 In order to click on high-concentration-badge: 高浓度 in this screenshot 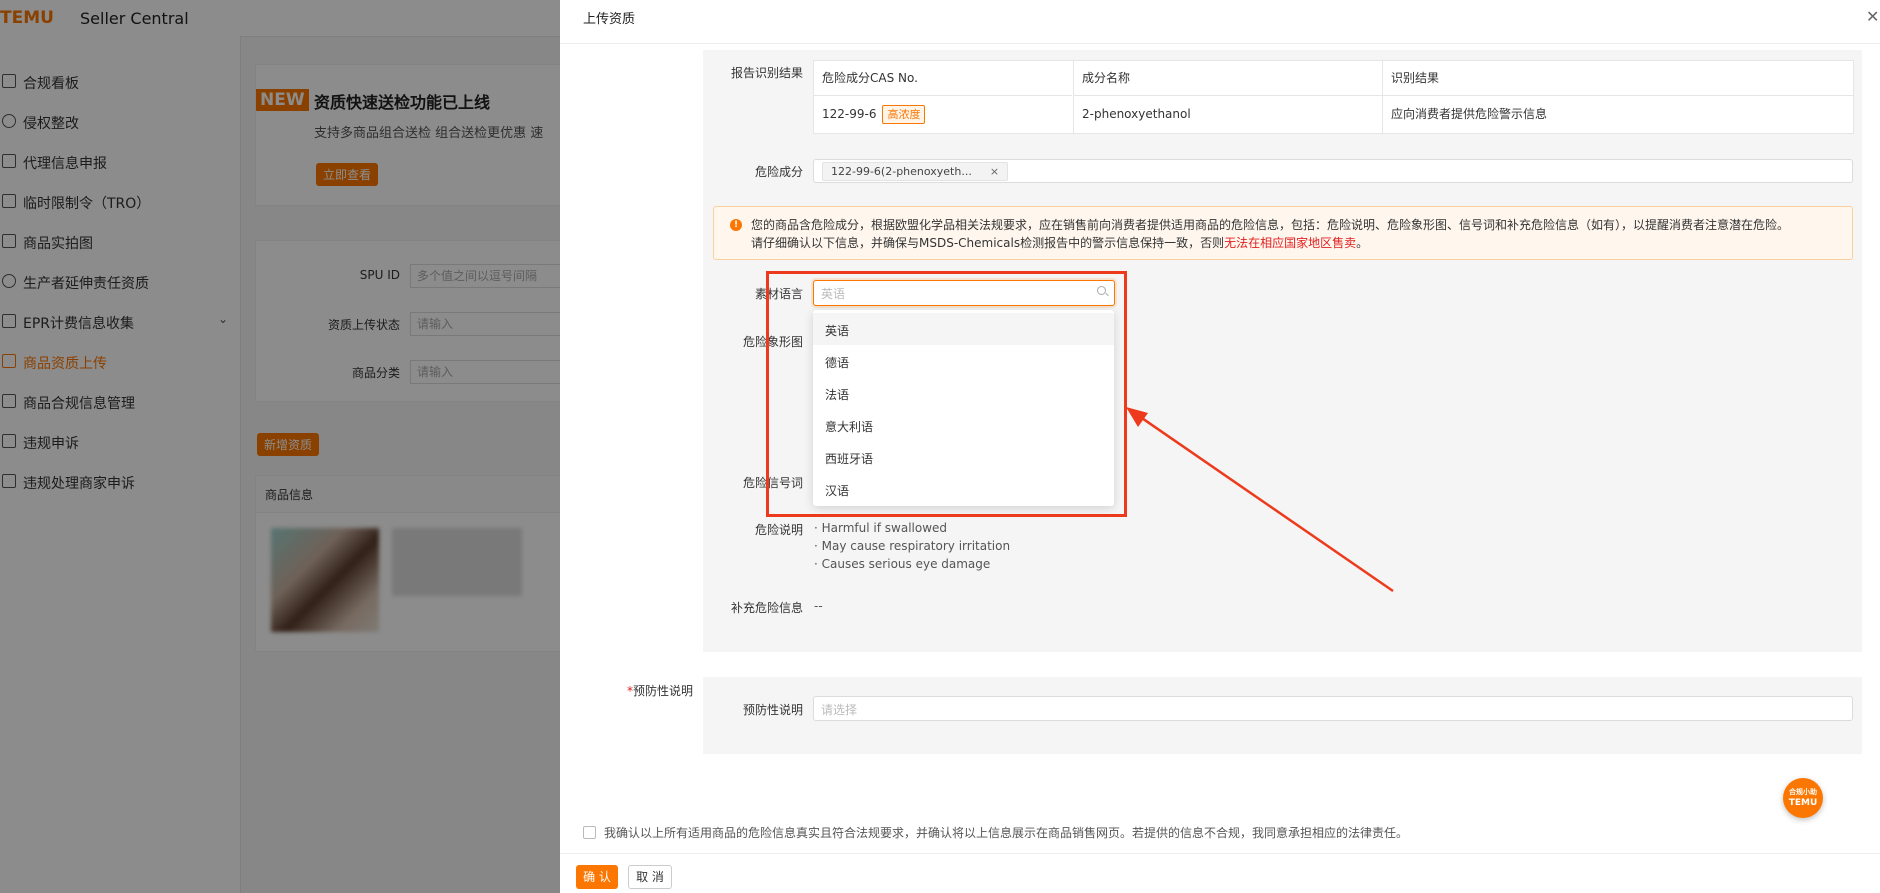, I will do `click(904, 114)`.